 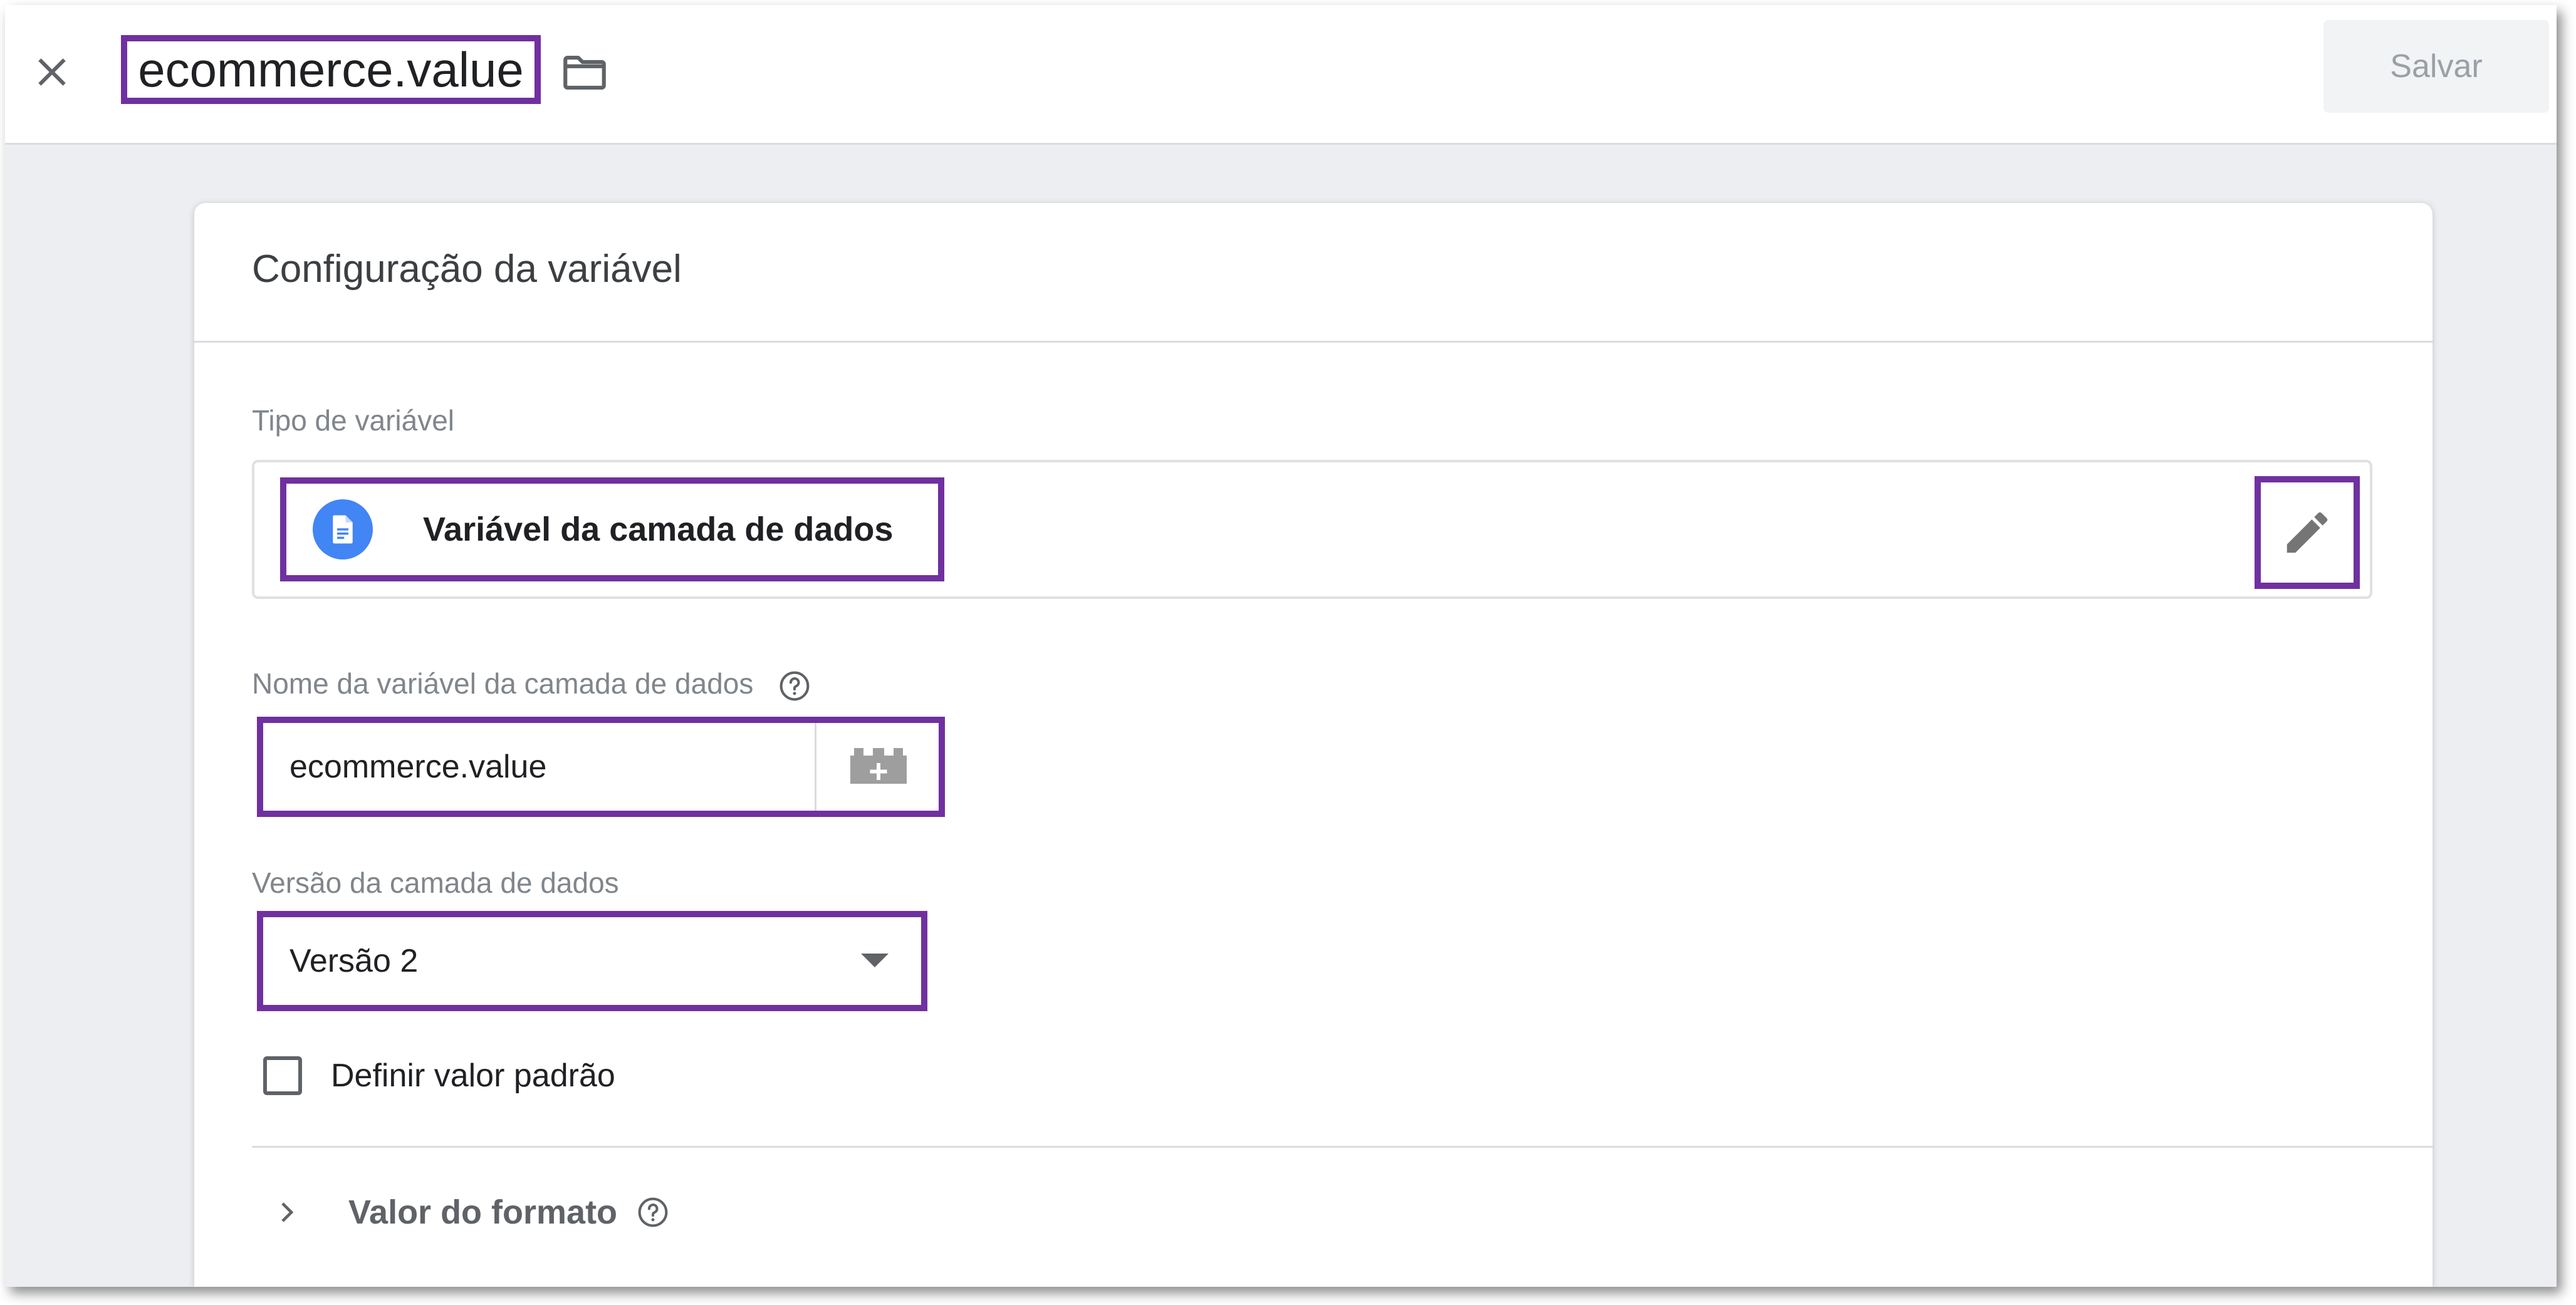 I want to click on card-header-divider, so click(x=1313, y=342).